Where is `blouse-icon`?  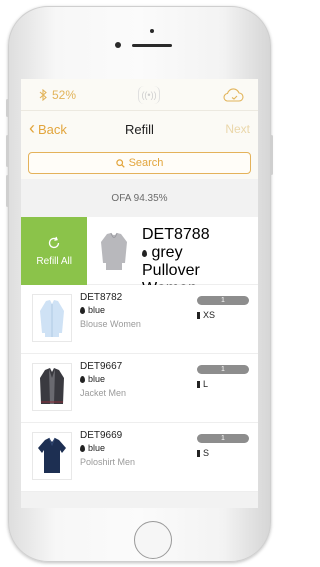 blouse-icon is located at coordinates (52, 318).